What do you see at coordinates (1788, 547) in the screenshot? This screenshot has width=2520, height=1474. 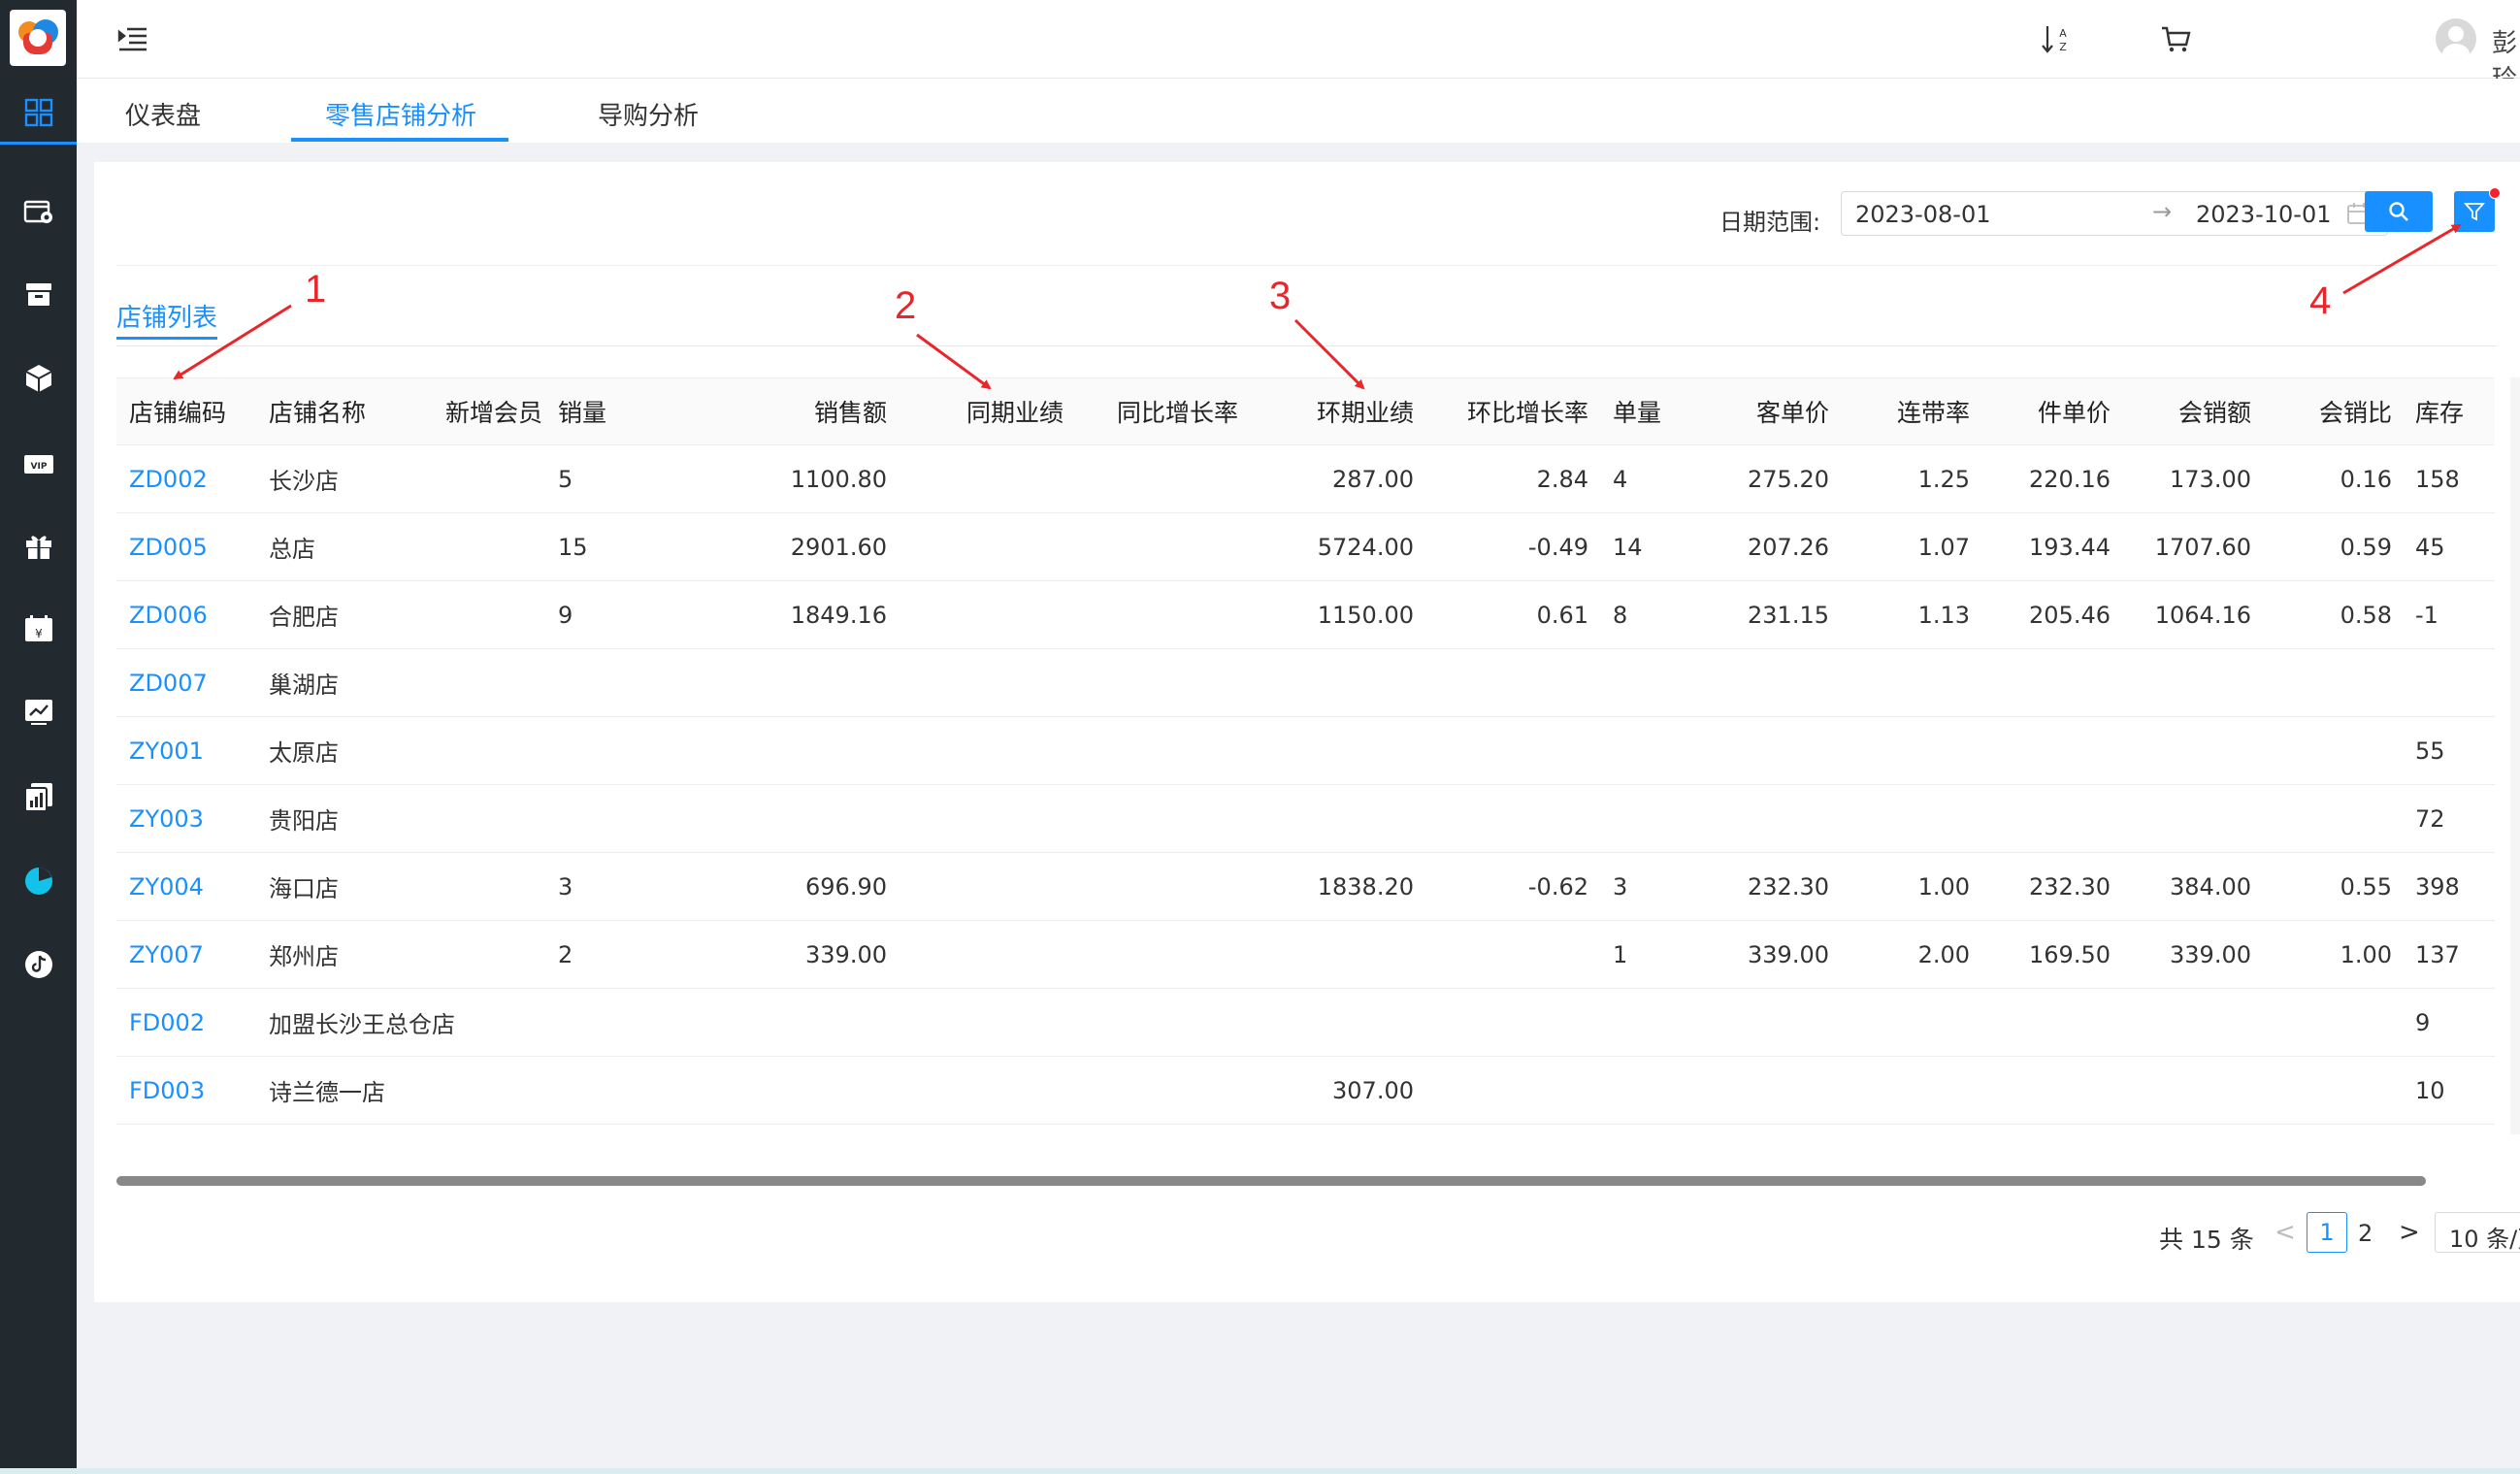 I see `col-avg-order-value-cell: 207.26` at bounding box center [1788, 547].